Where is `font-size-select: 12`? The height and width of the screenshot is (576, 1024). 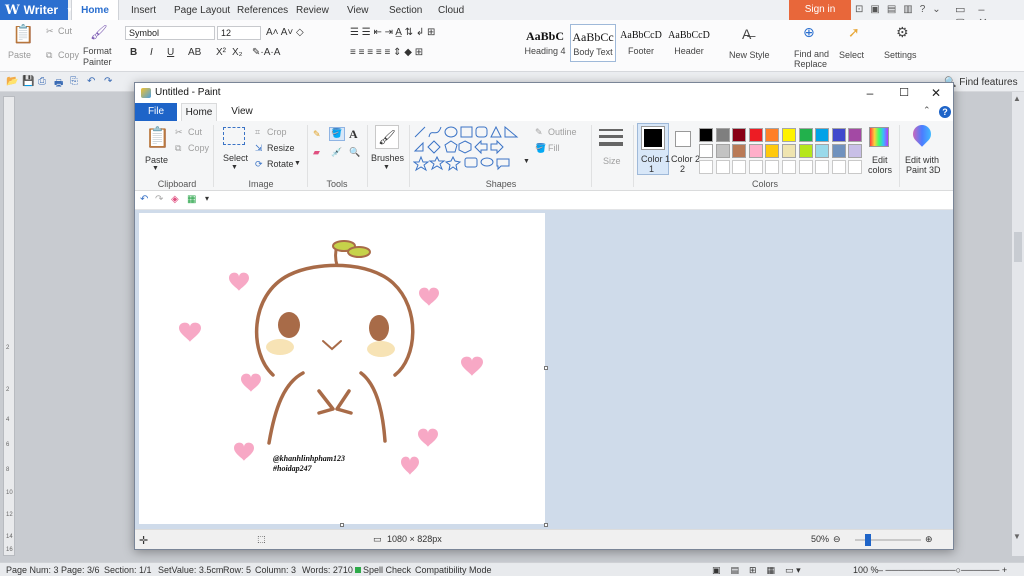
font-size-select: 12 is located at coordinates (239, 33).